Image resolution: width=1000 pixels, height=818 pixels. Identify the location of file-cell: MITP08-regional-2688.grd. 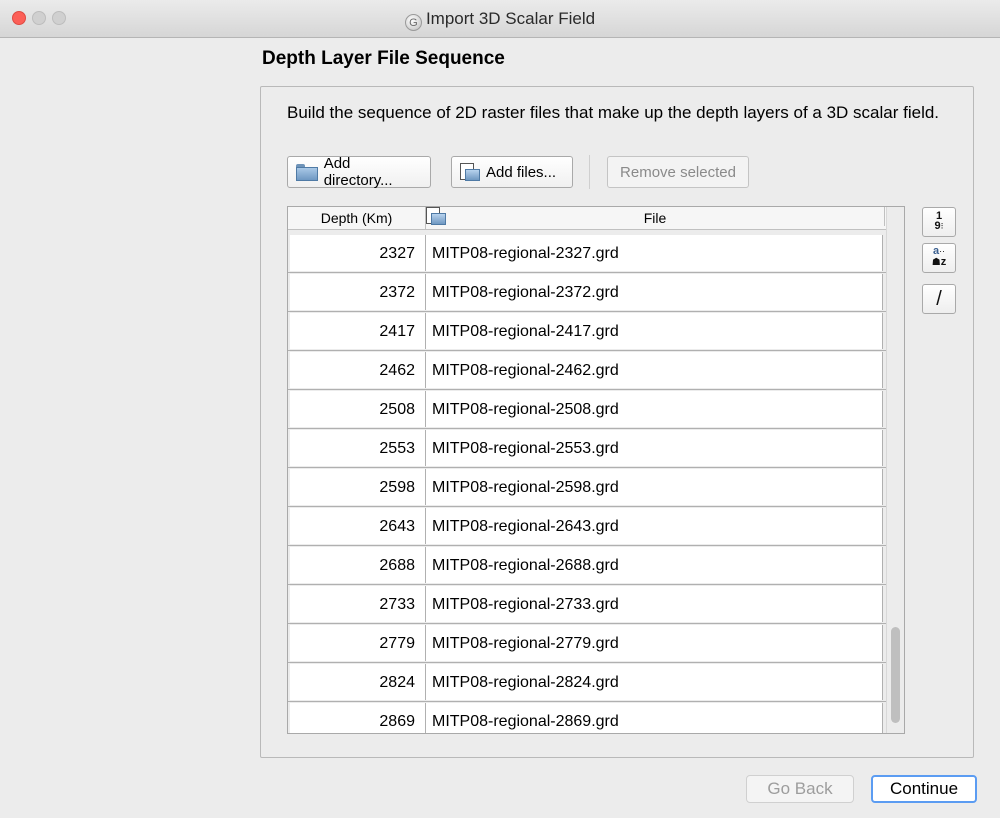
(654, 565).